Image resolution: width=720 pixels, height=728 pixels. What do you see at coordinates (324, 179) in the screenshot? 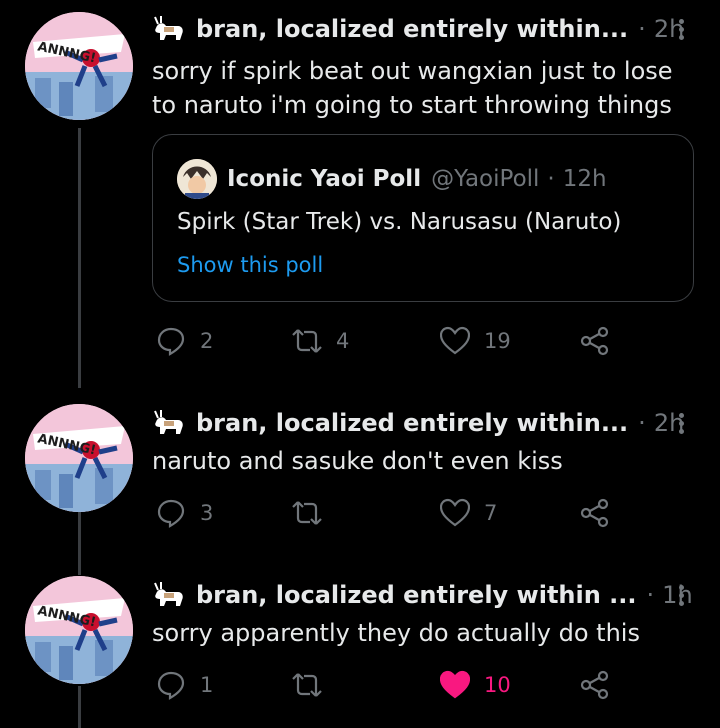
I see `quote-author-name: Iconic Yaoi Poll` at bounding box center [324, 179].